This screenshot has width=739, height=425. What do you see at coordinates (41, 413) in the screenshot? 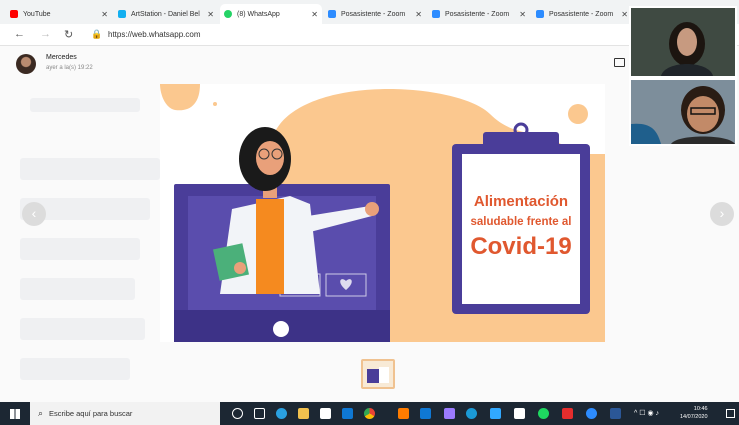
I see `search-icon: ⌕` at bounding box center [41, 413].